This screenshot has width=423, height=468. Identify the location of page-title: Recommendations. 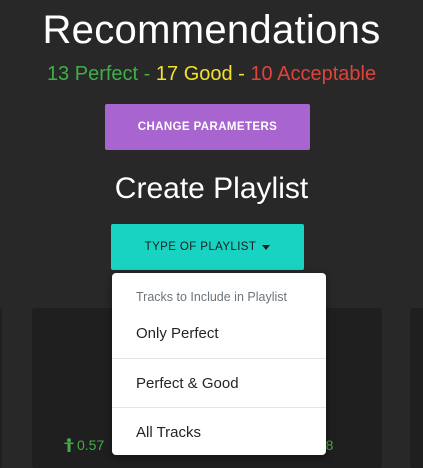
(211, 30).